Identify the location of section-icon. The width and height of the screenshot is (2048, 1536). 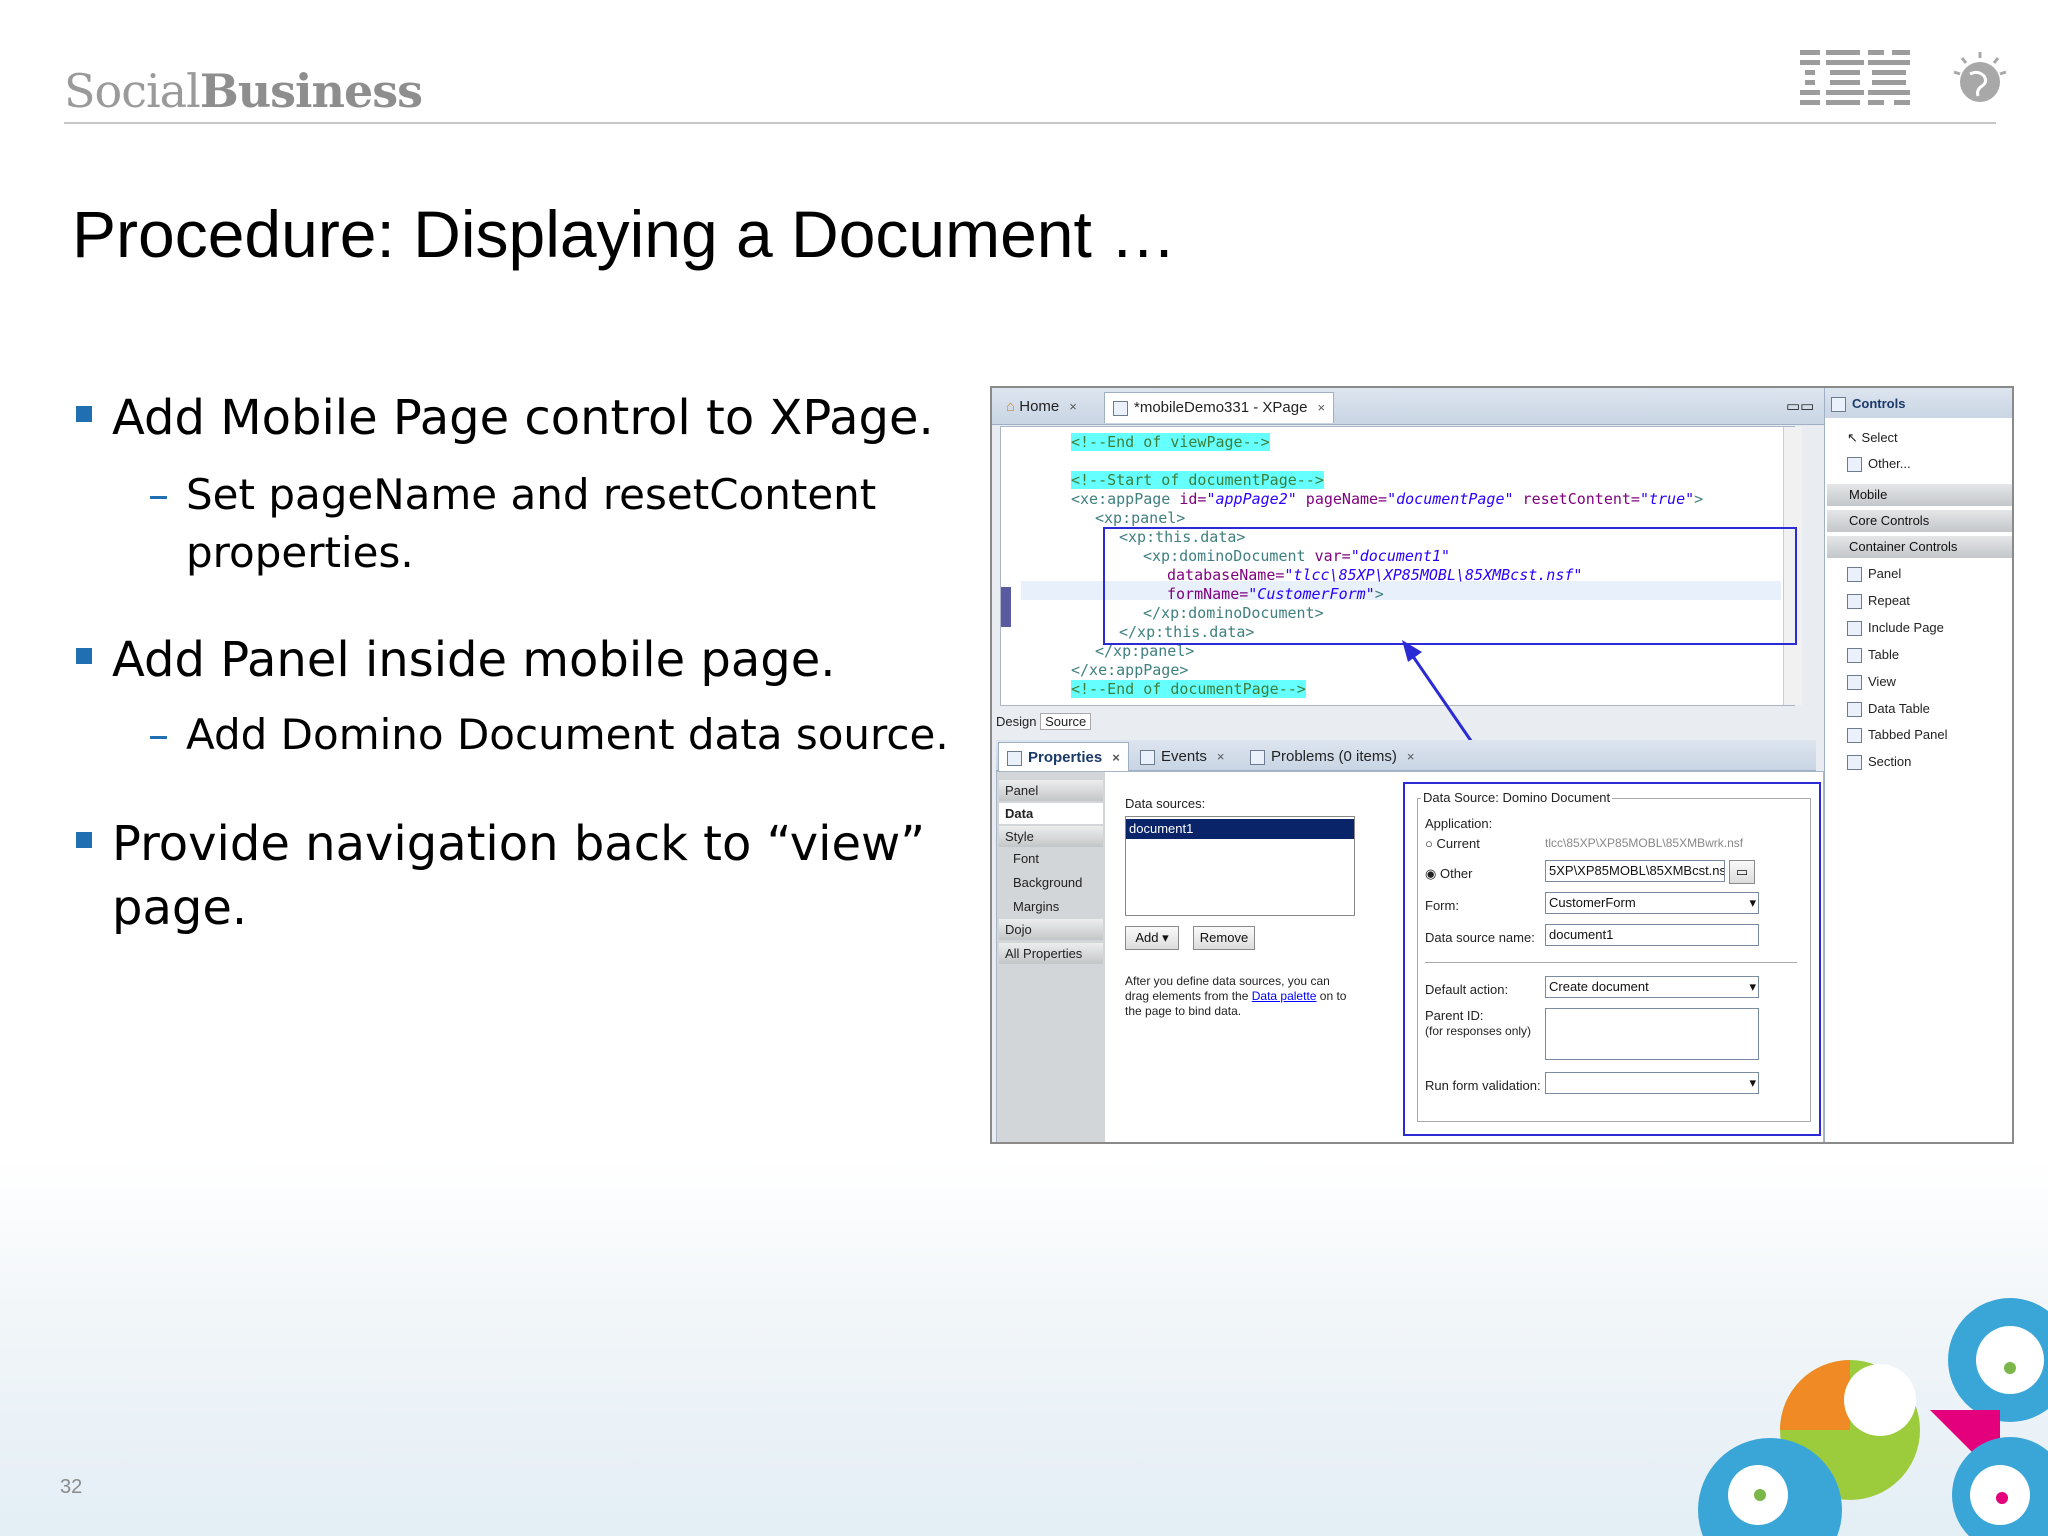
(1854, 763).